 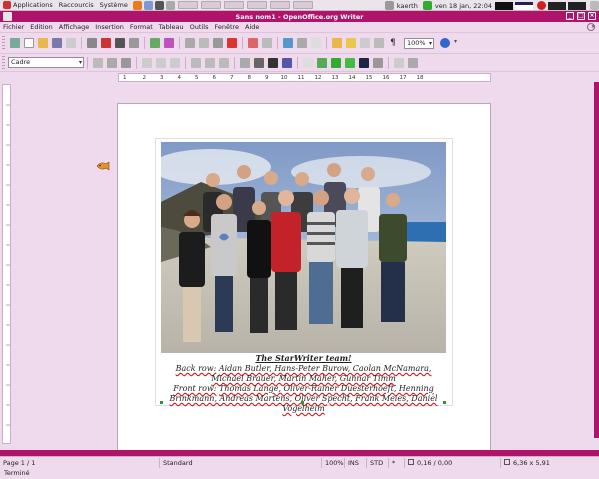 I want to click on help-icon, so click(x=445, y=43).